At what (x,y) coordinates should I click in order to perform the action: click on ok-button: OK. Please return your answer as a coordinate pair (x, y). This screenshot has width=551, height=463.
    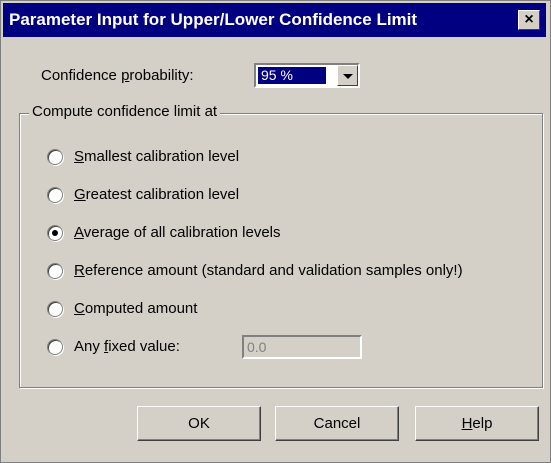
    Looking at the image, I should click on (199, 423).